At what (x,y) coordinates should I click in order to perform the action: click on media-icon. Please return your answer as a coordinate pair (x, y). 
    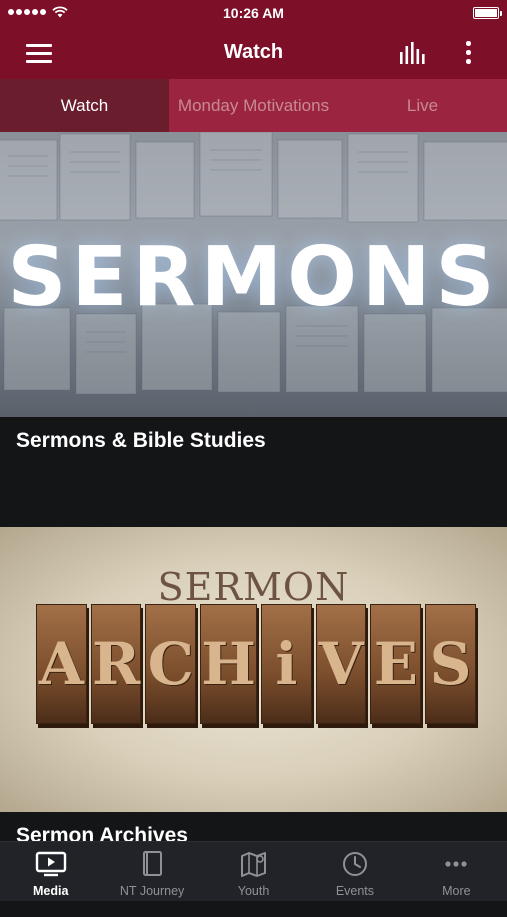
    Looking at the image, I should click on (50, 864).